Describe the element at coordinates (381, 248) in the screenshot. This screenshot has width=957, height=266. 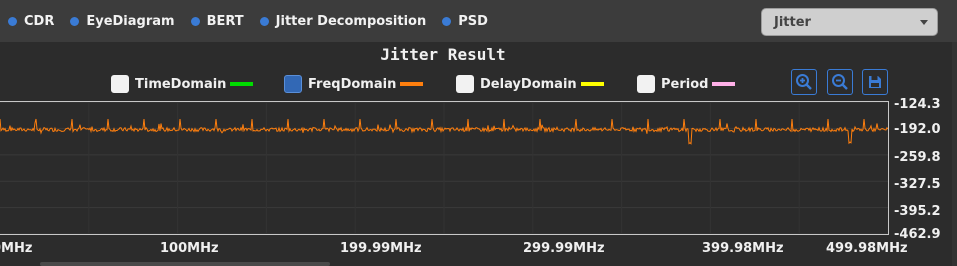
I see `x-tick-label: 199.99MHz` at that location.